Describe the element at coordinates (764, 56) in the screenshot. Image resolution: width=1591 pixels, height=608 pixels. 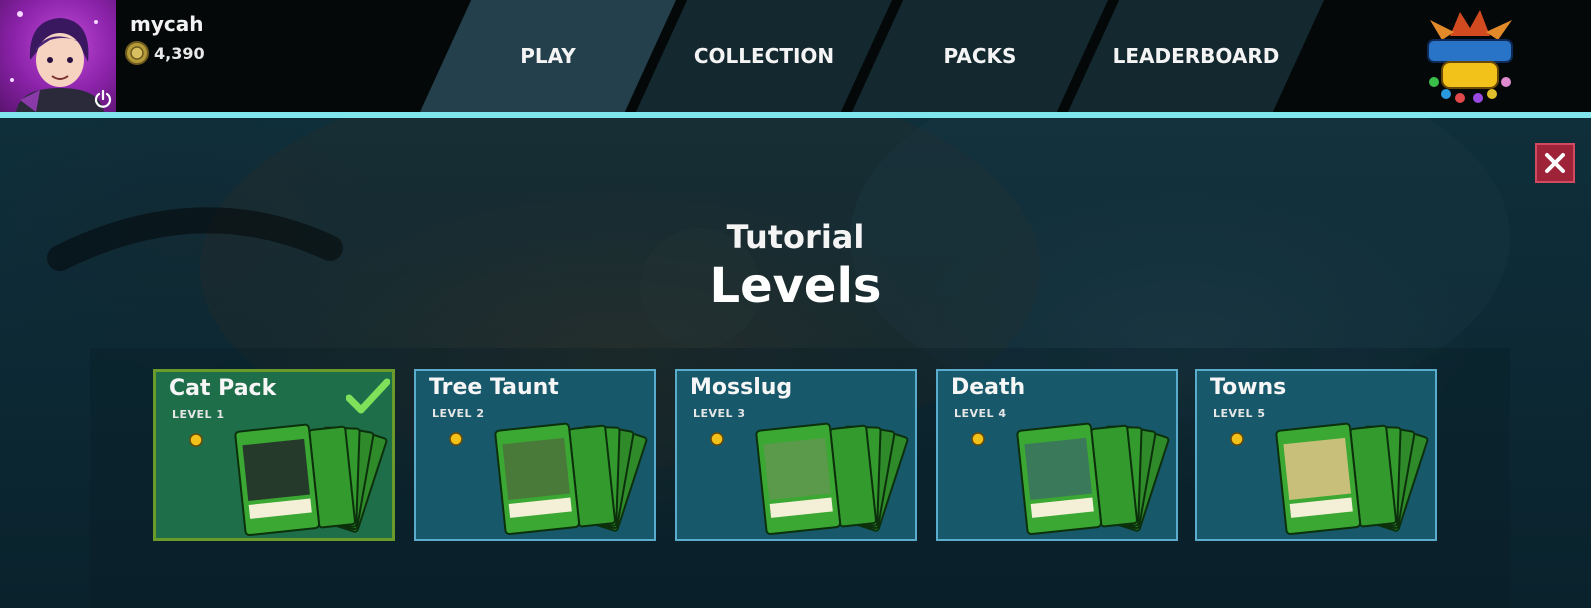
I see `tab-collection-label: COLLECTION` at that location.